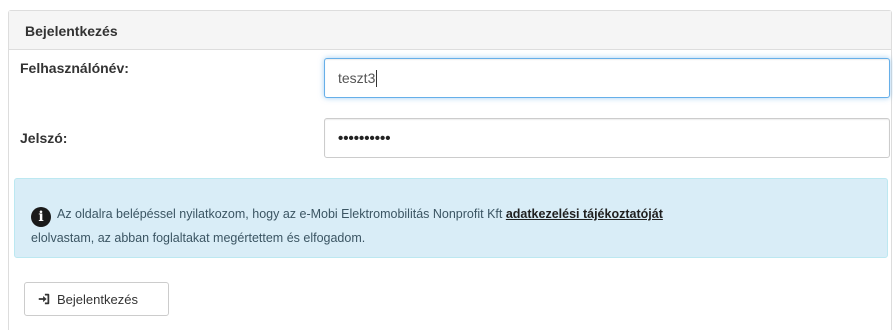 The width and height of the screenshot is (893, 330). I want to click on login-button: Bejelentkezés, so click(96, 299).